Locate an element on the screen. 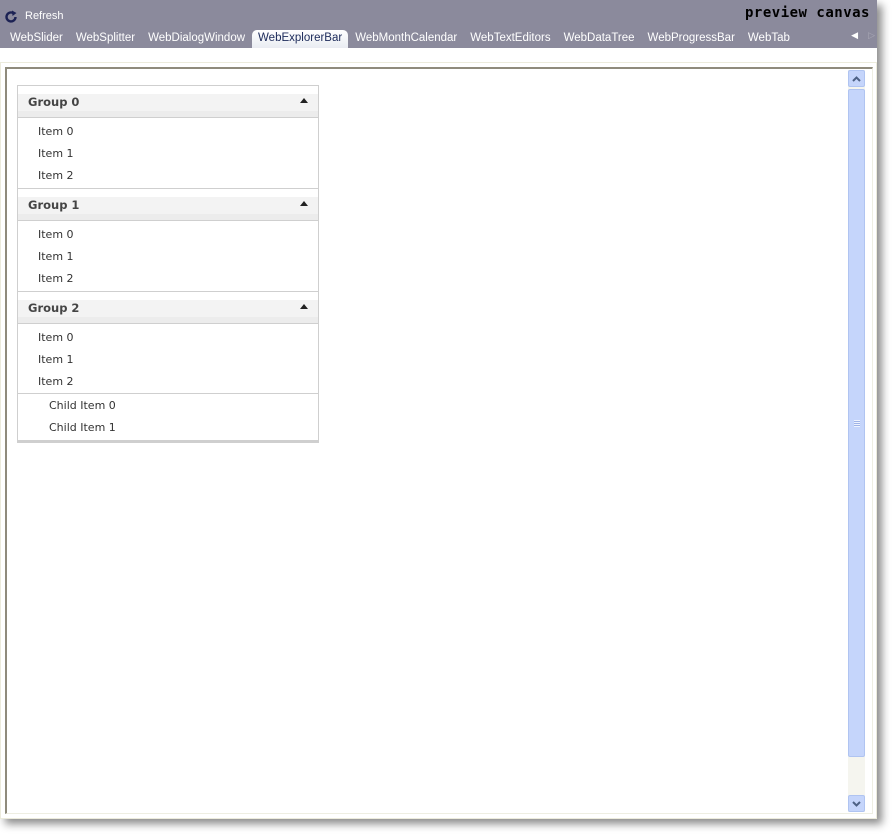  group-title: Group 0 is located at coordinates (54, 102).